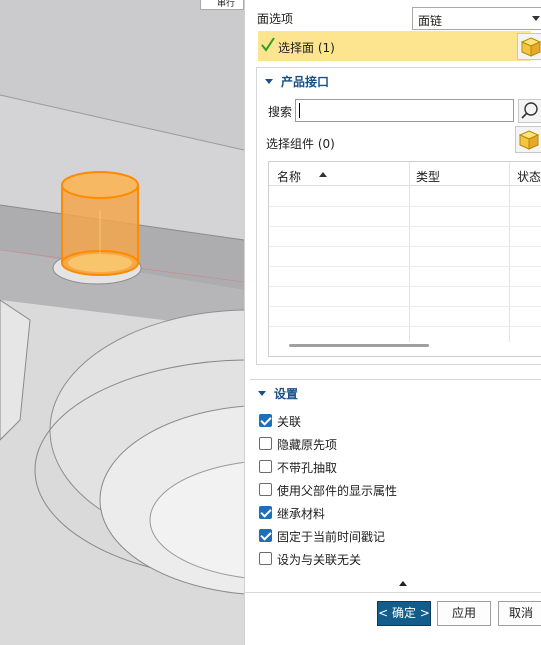 This screenshot has height=645, width=541. What do you see at coordinates (289, 176) in the screenshot?
I see `column-header-name: 名称` at bounding box center [289, 176].